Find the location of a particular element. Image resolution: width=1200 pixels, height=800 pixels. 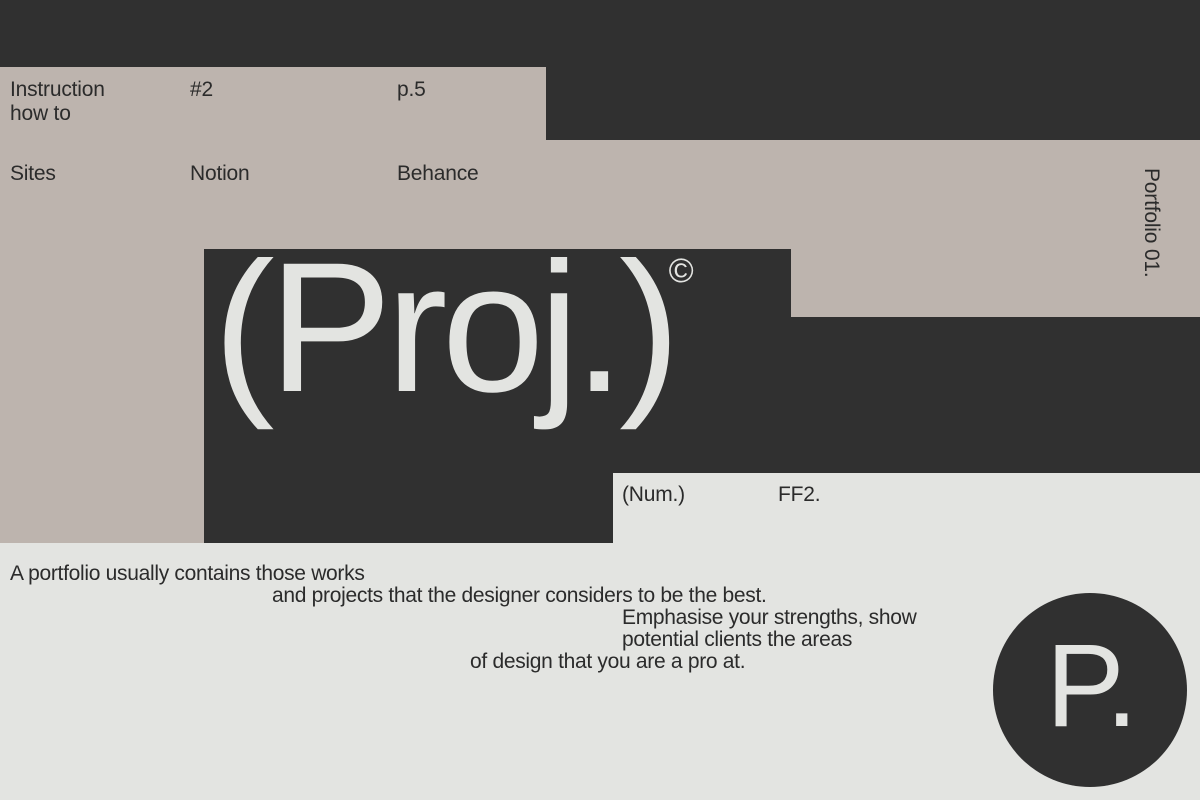

header-issue-number: #2 is located at coordinates (201, 89).